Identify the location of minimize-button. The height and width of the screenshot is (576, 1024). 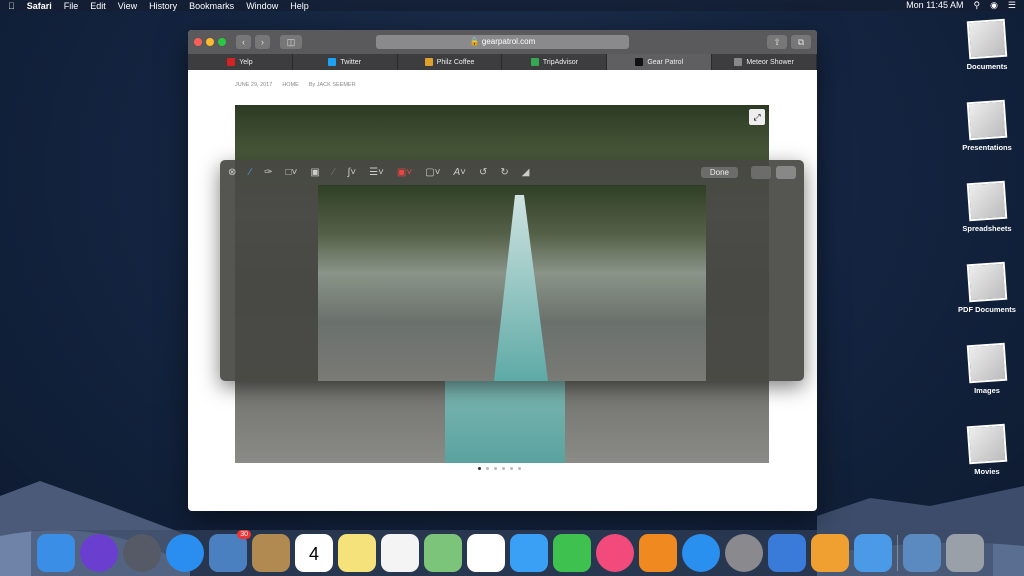
(210, 42).